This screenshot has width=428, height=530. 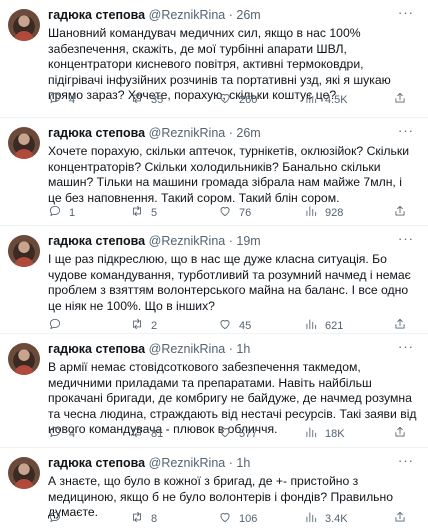 I want to click on like-button: 577, so click(x=237, y=433).